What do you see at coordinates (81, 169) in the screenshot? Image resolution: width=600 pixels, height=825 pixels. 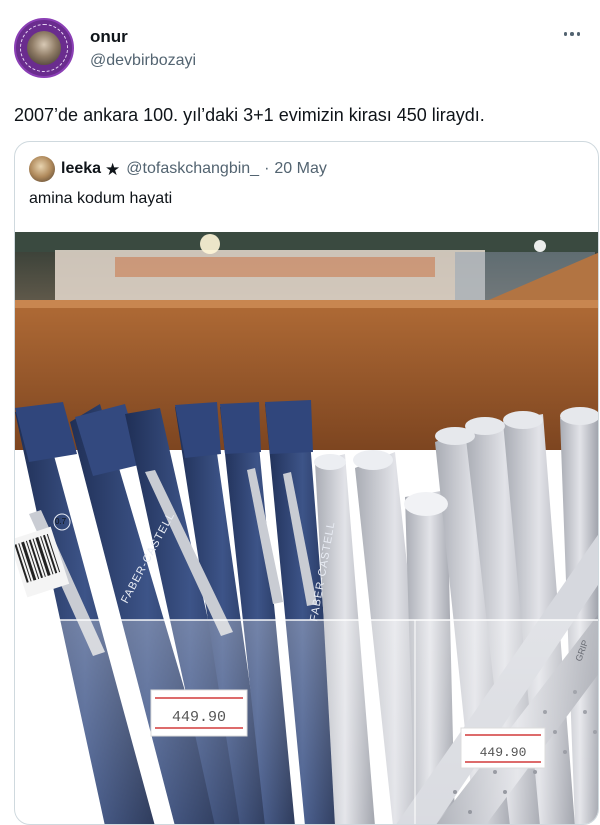 I see `quoted-display-name: leeka` at bounding box center [81, 169].